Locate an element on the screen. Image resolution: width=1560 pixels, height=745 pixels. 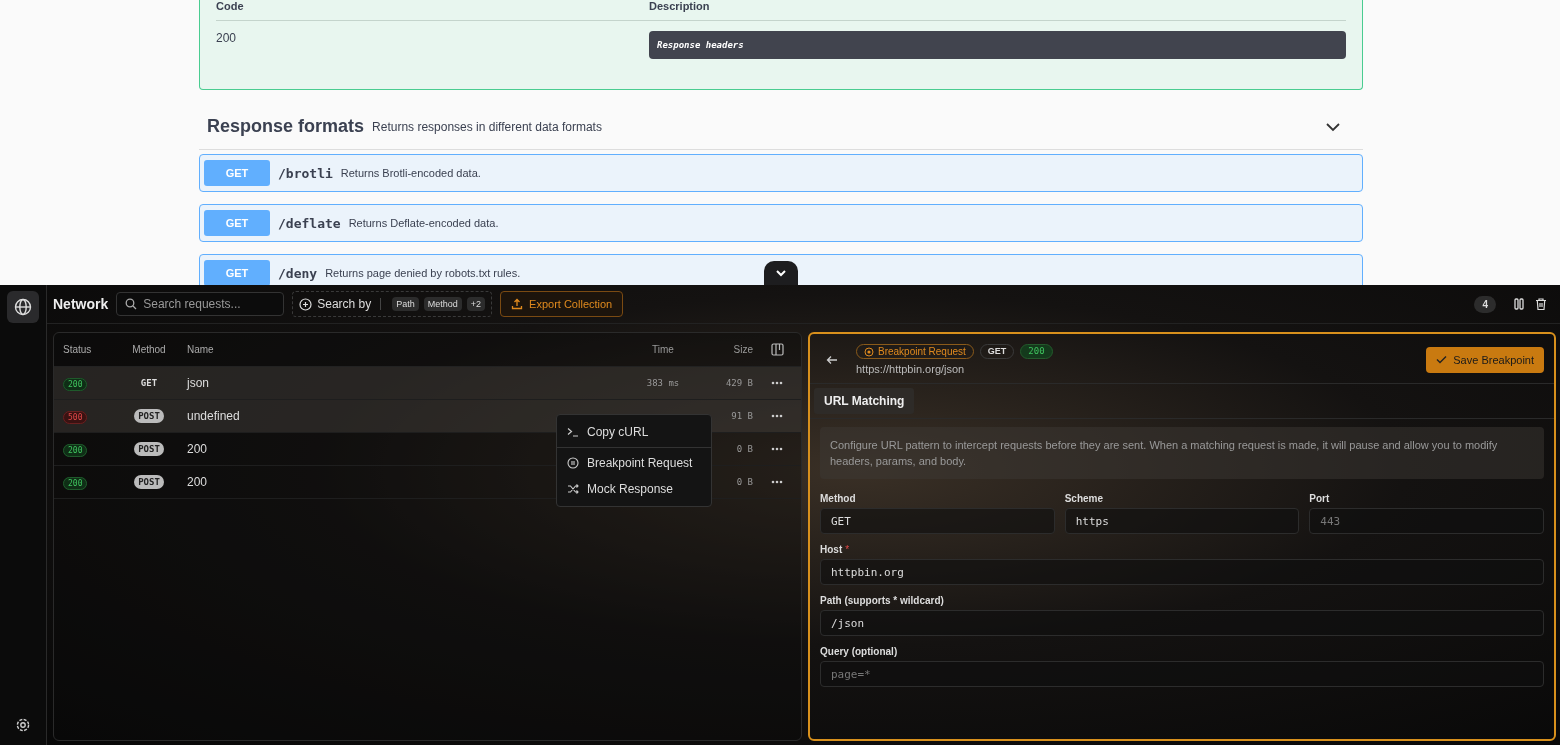
column-header: Code is located at coordinates (230, 6).